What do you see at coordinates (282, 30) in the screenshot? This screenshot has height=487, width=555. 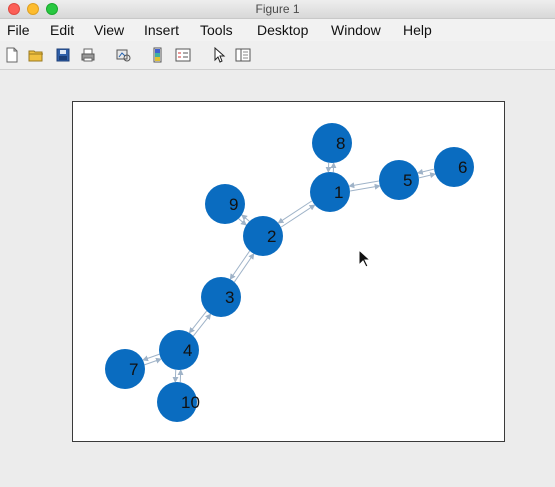 I see `menu-desktop: Desktop` at bounding box center [282, 30].